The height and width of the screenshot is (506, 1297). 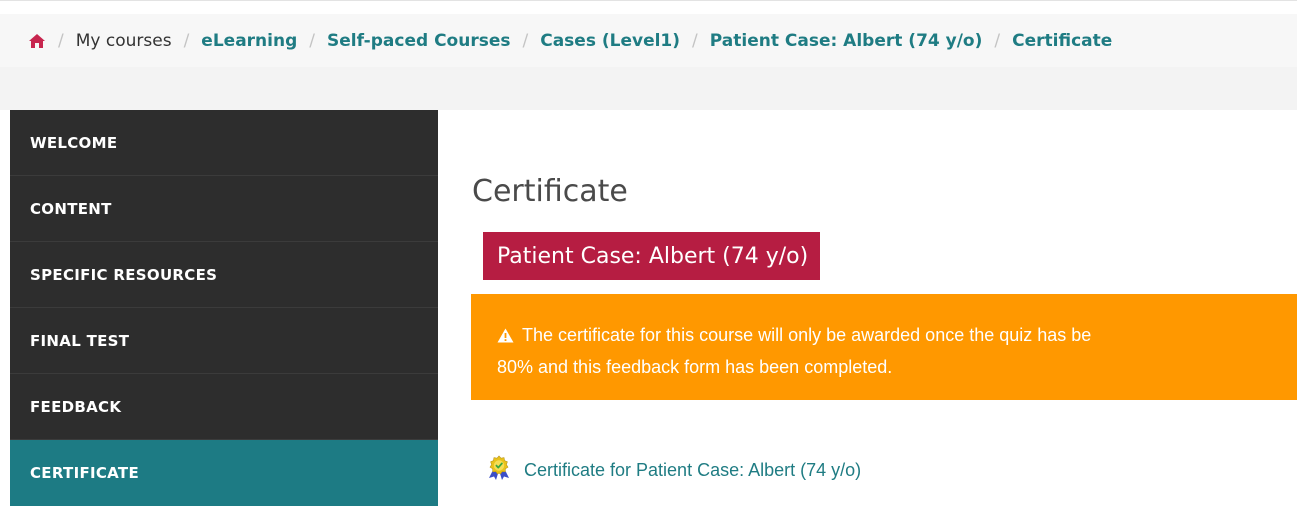 I want to click on top-rule, so click(x=648, y=7).